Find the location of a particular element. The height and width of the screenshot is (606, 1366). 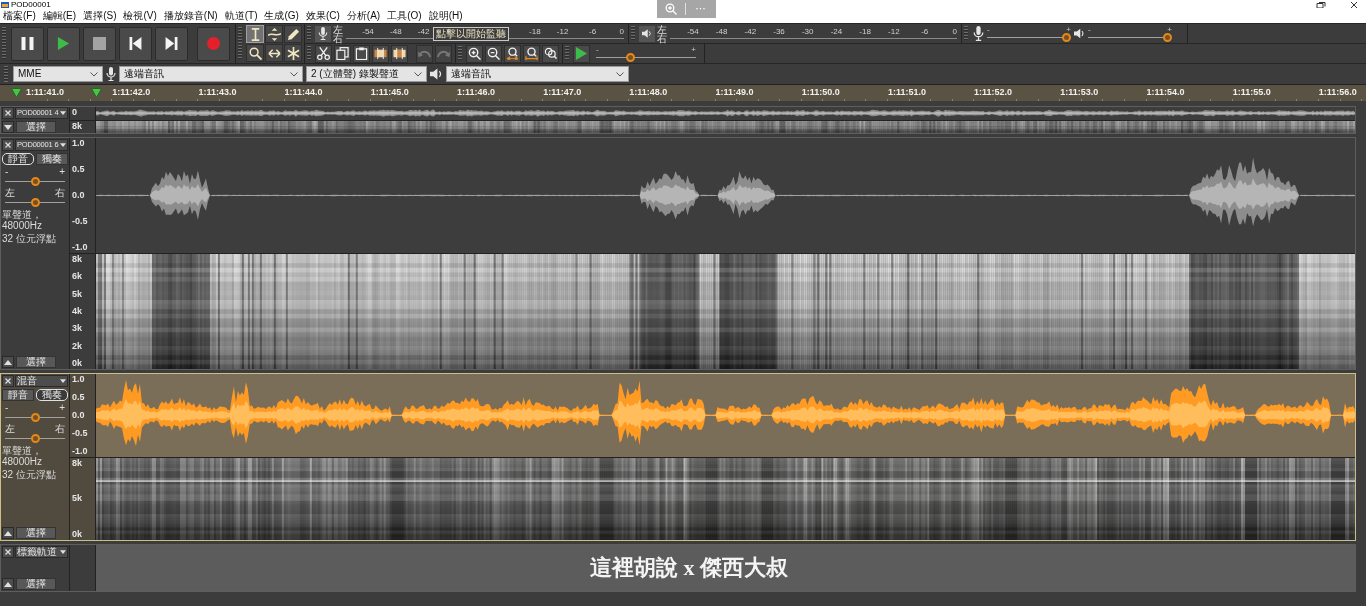

time-label: 1:11:47.0 is located at coordinates (562, 92).